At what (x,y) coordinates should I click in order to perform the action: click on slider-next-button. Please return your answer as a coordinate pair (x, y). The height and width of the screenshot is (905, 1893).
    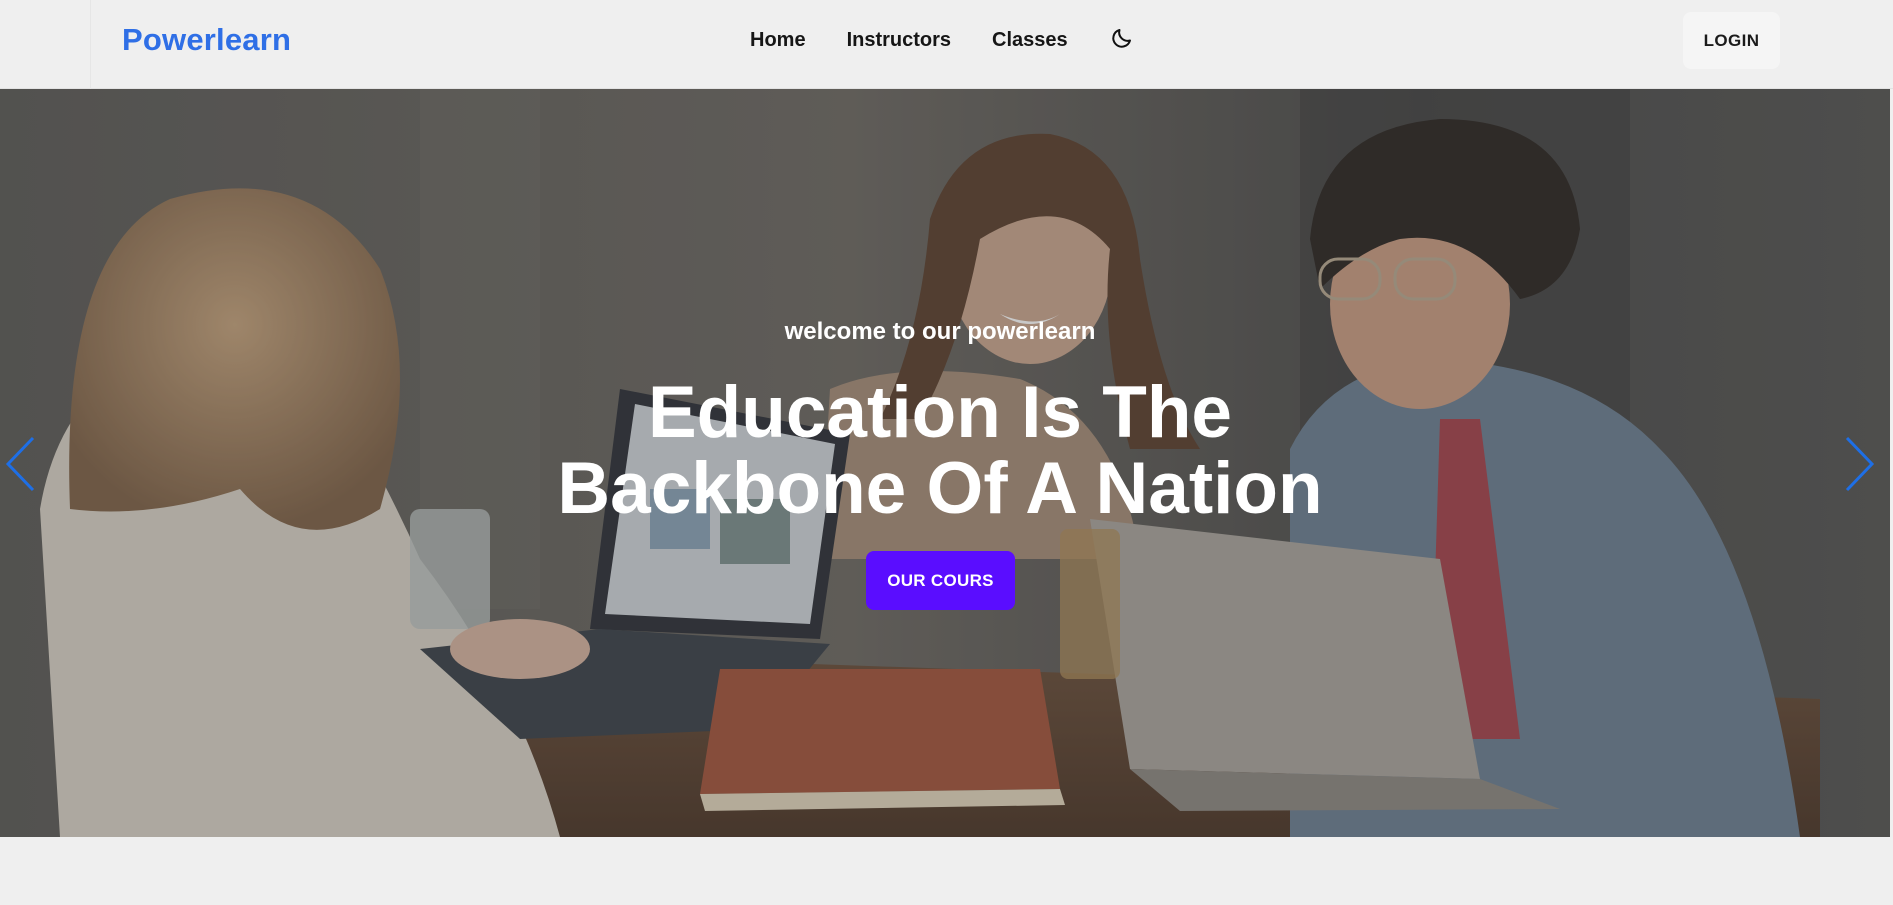
    Looking at the image, I should click on (1860, 464).